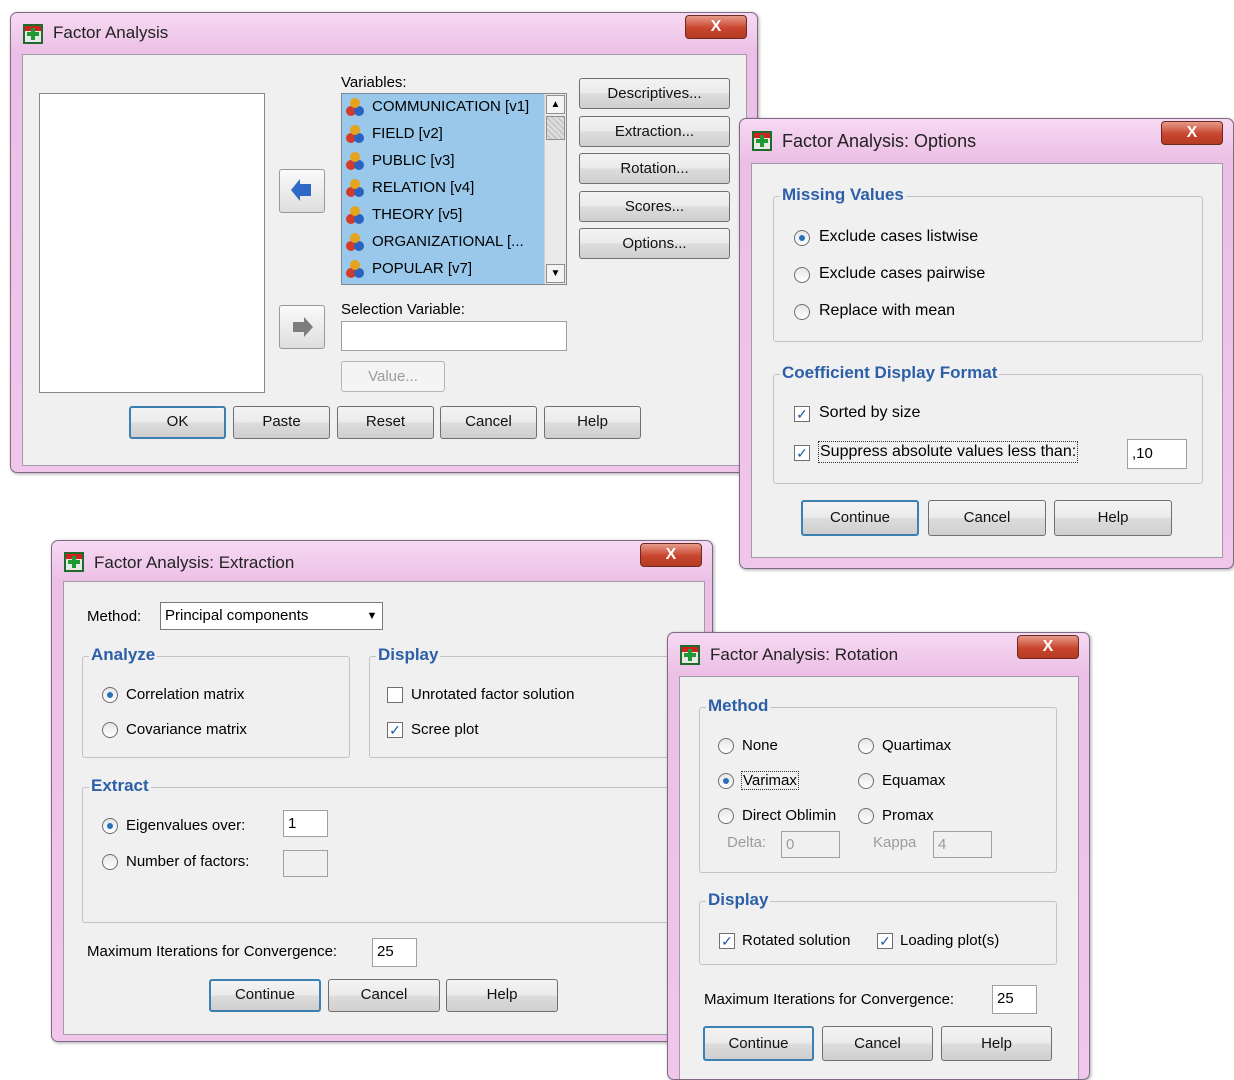 This screenshot has width=1234, height=1080. What do you see at coordinates (747, 842) in the screenshot?
I see `delta-label: Delta:` at bounding box center [747, 842].